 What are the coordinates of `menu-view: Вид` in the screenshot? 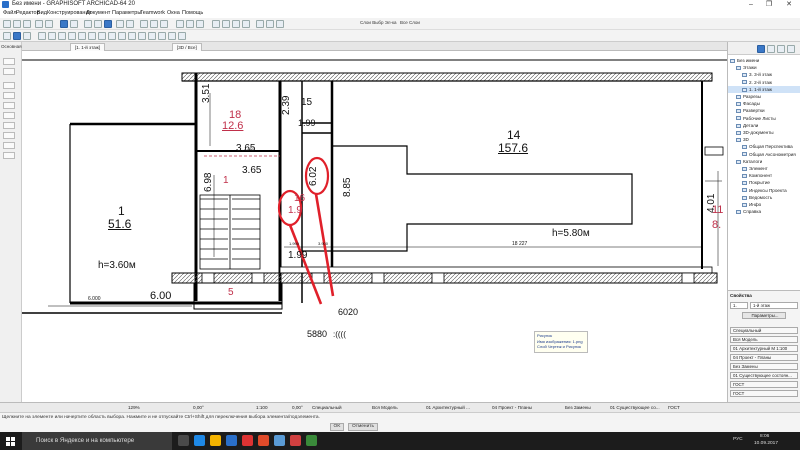 It's located at (42, 13).